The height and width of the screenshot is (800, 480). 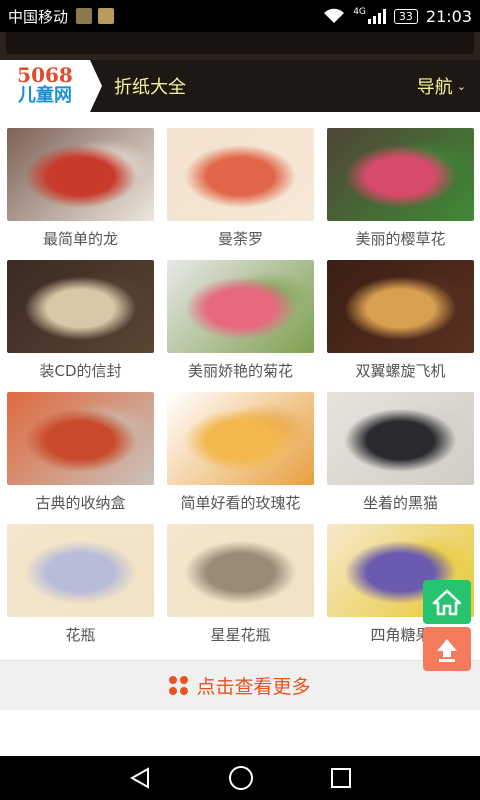 What do you see at coordinates (240, 86) in the screenshot?
I see `site-header: 5068 儿童网 折纸大全 导航 ⌄` at bounding box center [240, 86].